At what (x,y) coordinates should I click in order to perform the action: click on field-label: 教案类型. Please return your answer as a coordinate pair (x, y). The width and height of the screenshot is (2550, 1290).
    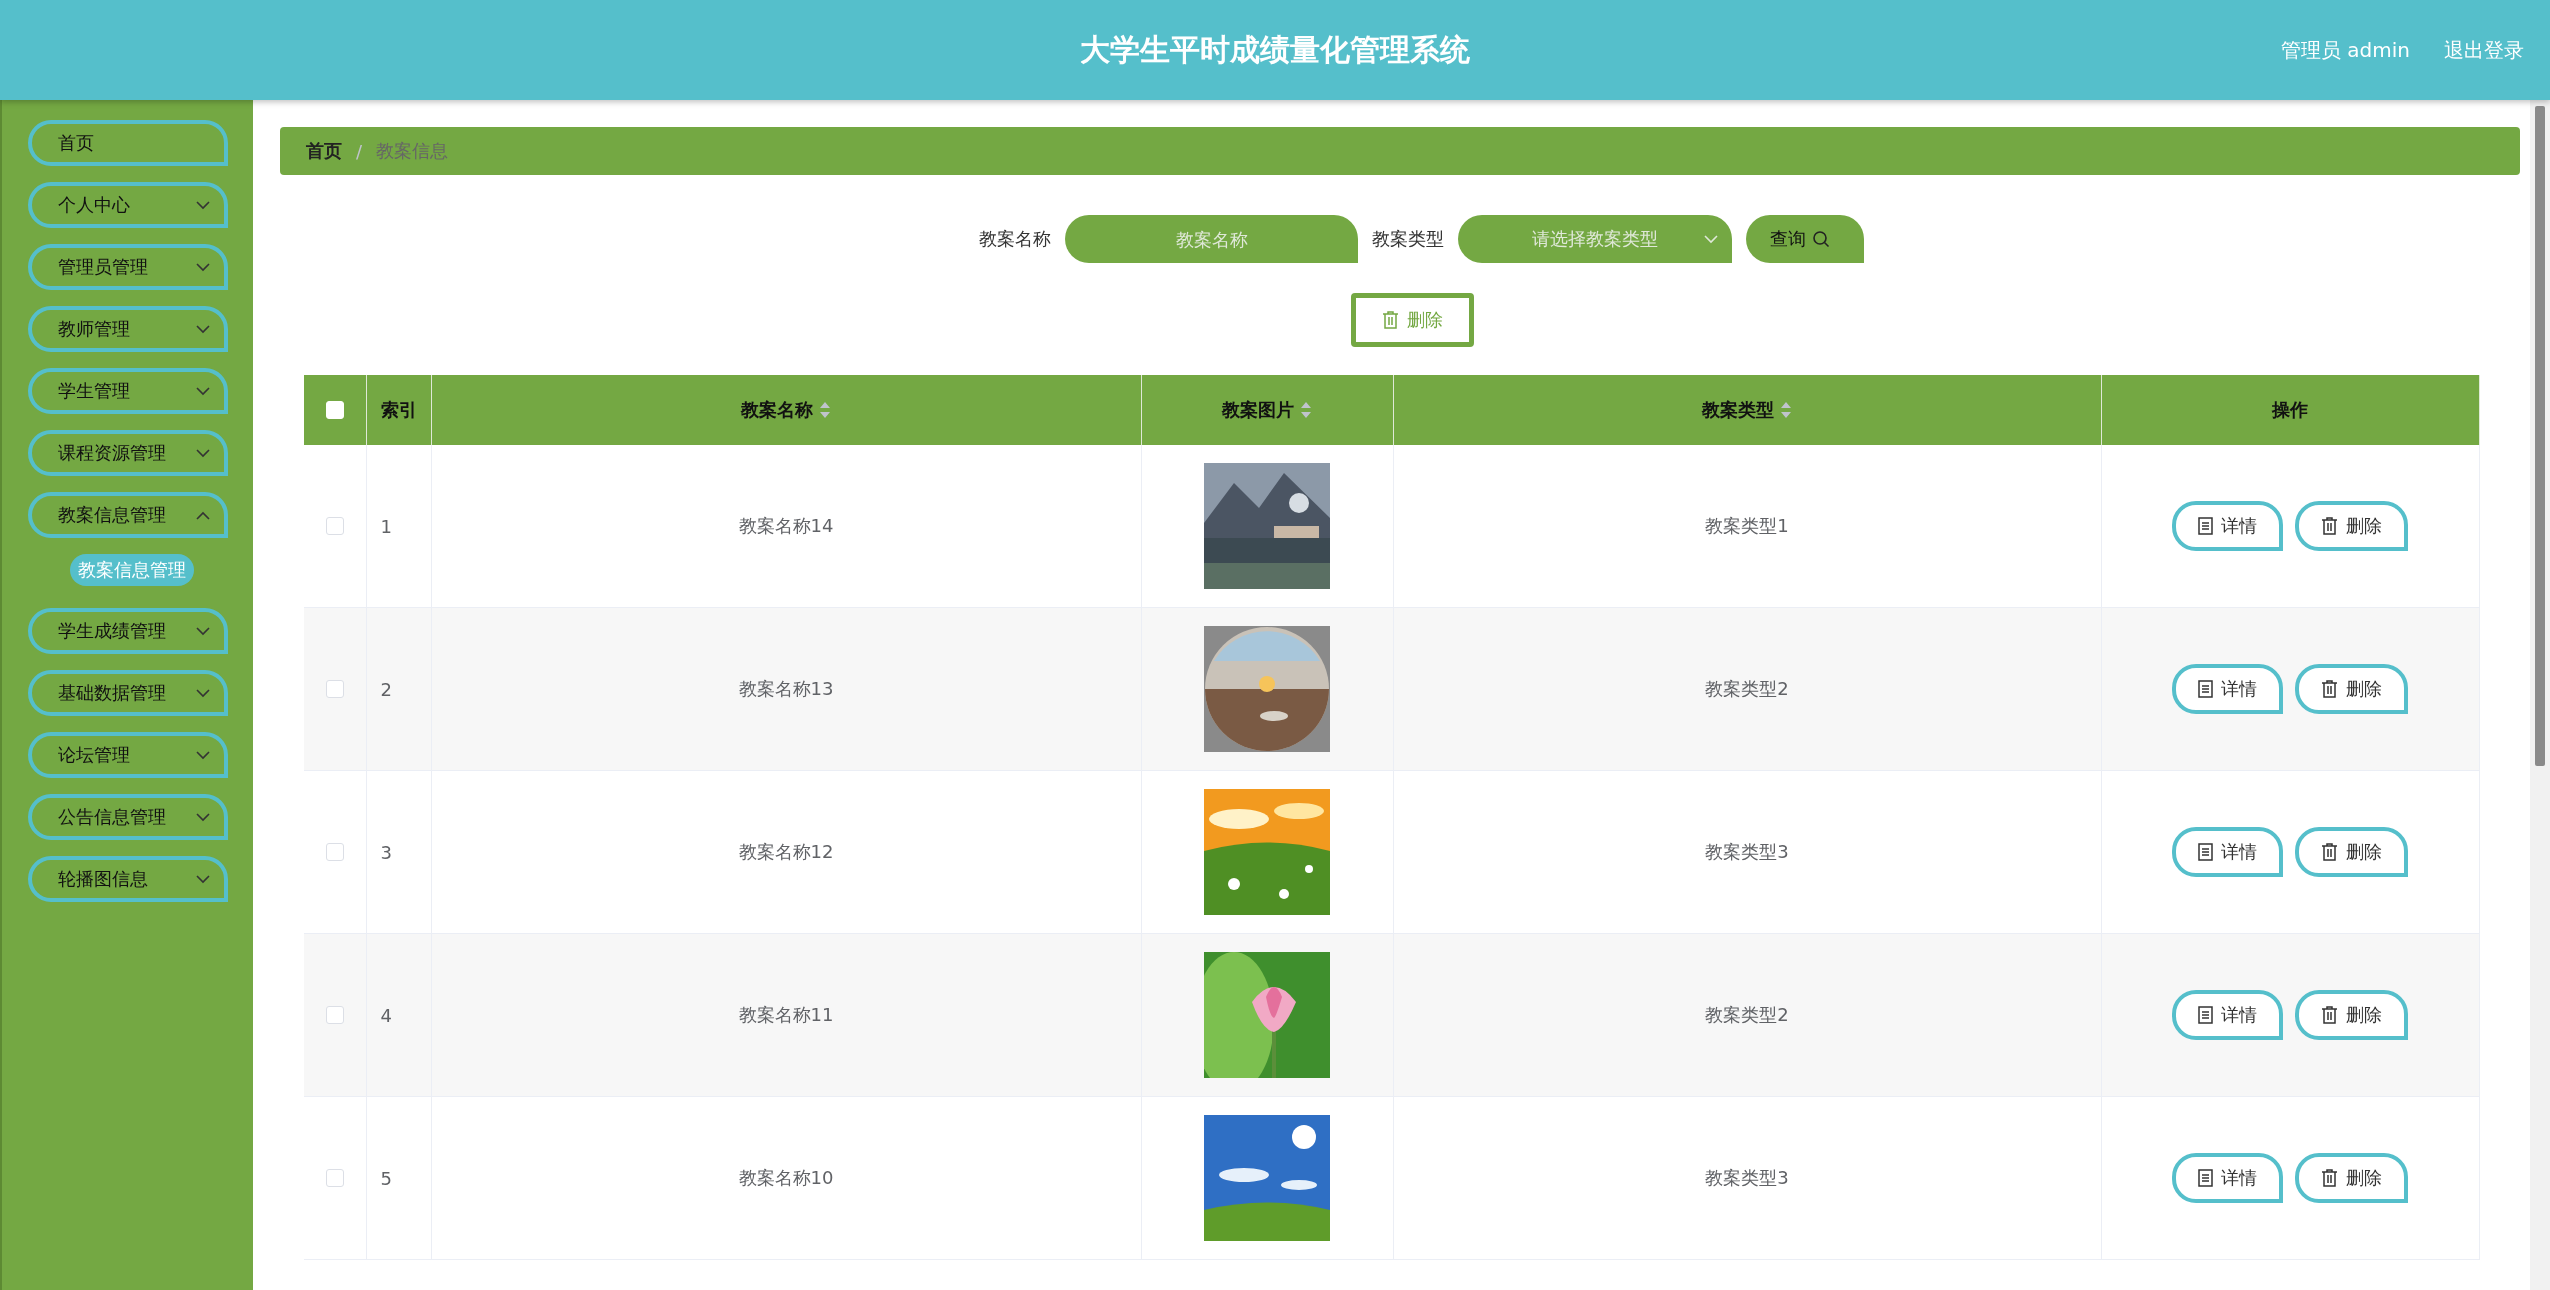
    Looking at the image, I should click on (1408, 239).